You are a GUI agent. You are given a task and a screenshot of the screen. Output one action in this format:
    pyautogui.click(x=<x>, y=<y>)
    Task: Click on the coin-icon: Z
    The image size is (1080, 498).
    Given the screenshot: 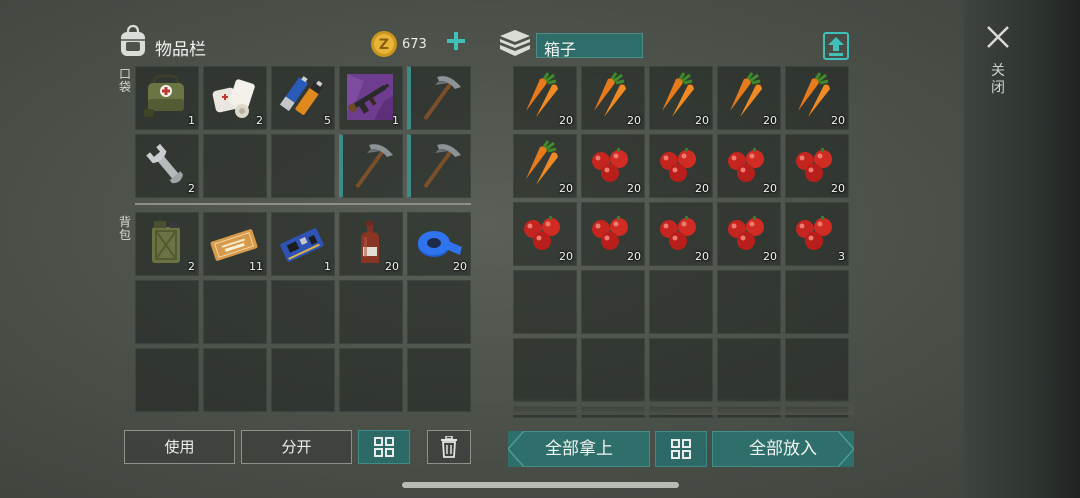 What is the action you would take?
    pyautogui.click(x=384, y=44)
    